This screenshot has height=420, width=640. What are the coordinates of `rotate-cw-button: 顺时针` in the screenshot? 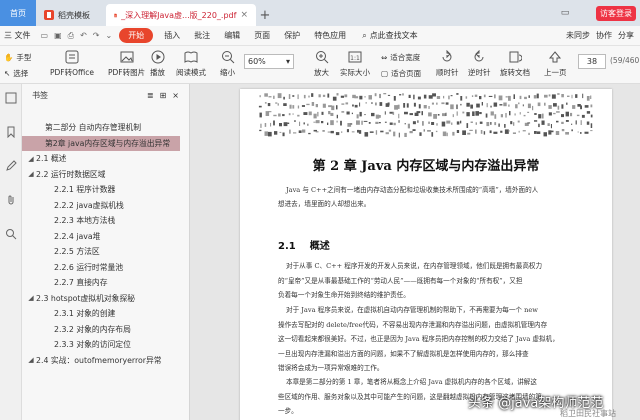 It's located at (447, 64).